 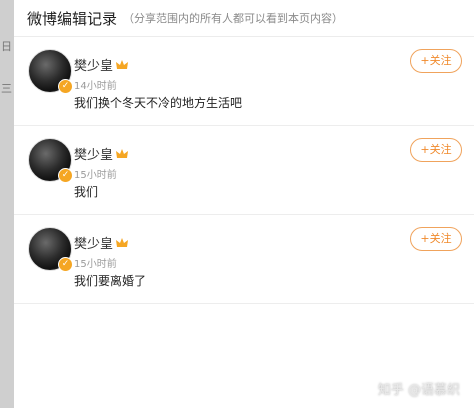 I want to click on watermark: 知乎 @语慕织, so click(x=418, y=390).